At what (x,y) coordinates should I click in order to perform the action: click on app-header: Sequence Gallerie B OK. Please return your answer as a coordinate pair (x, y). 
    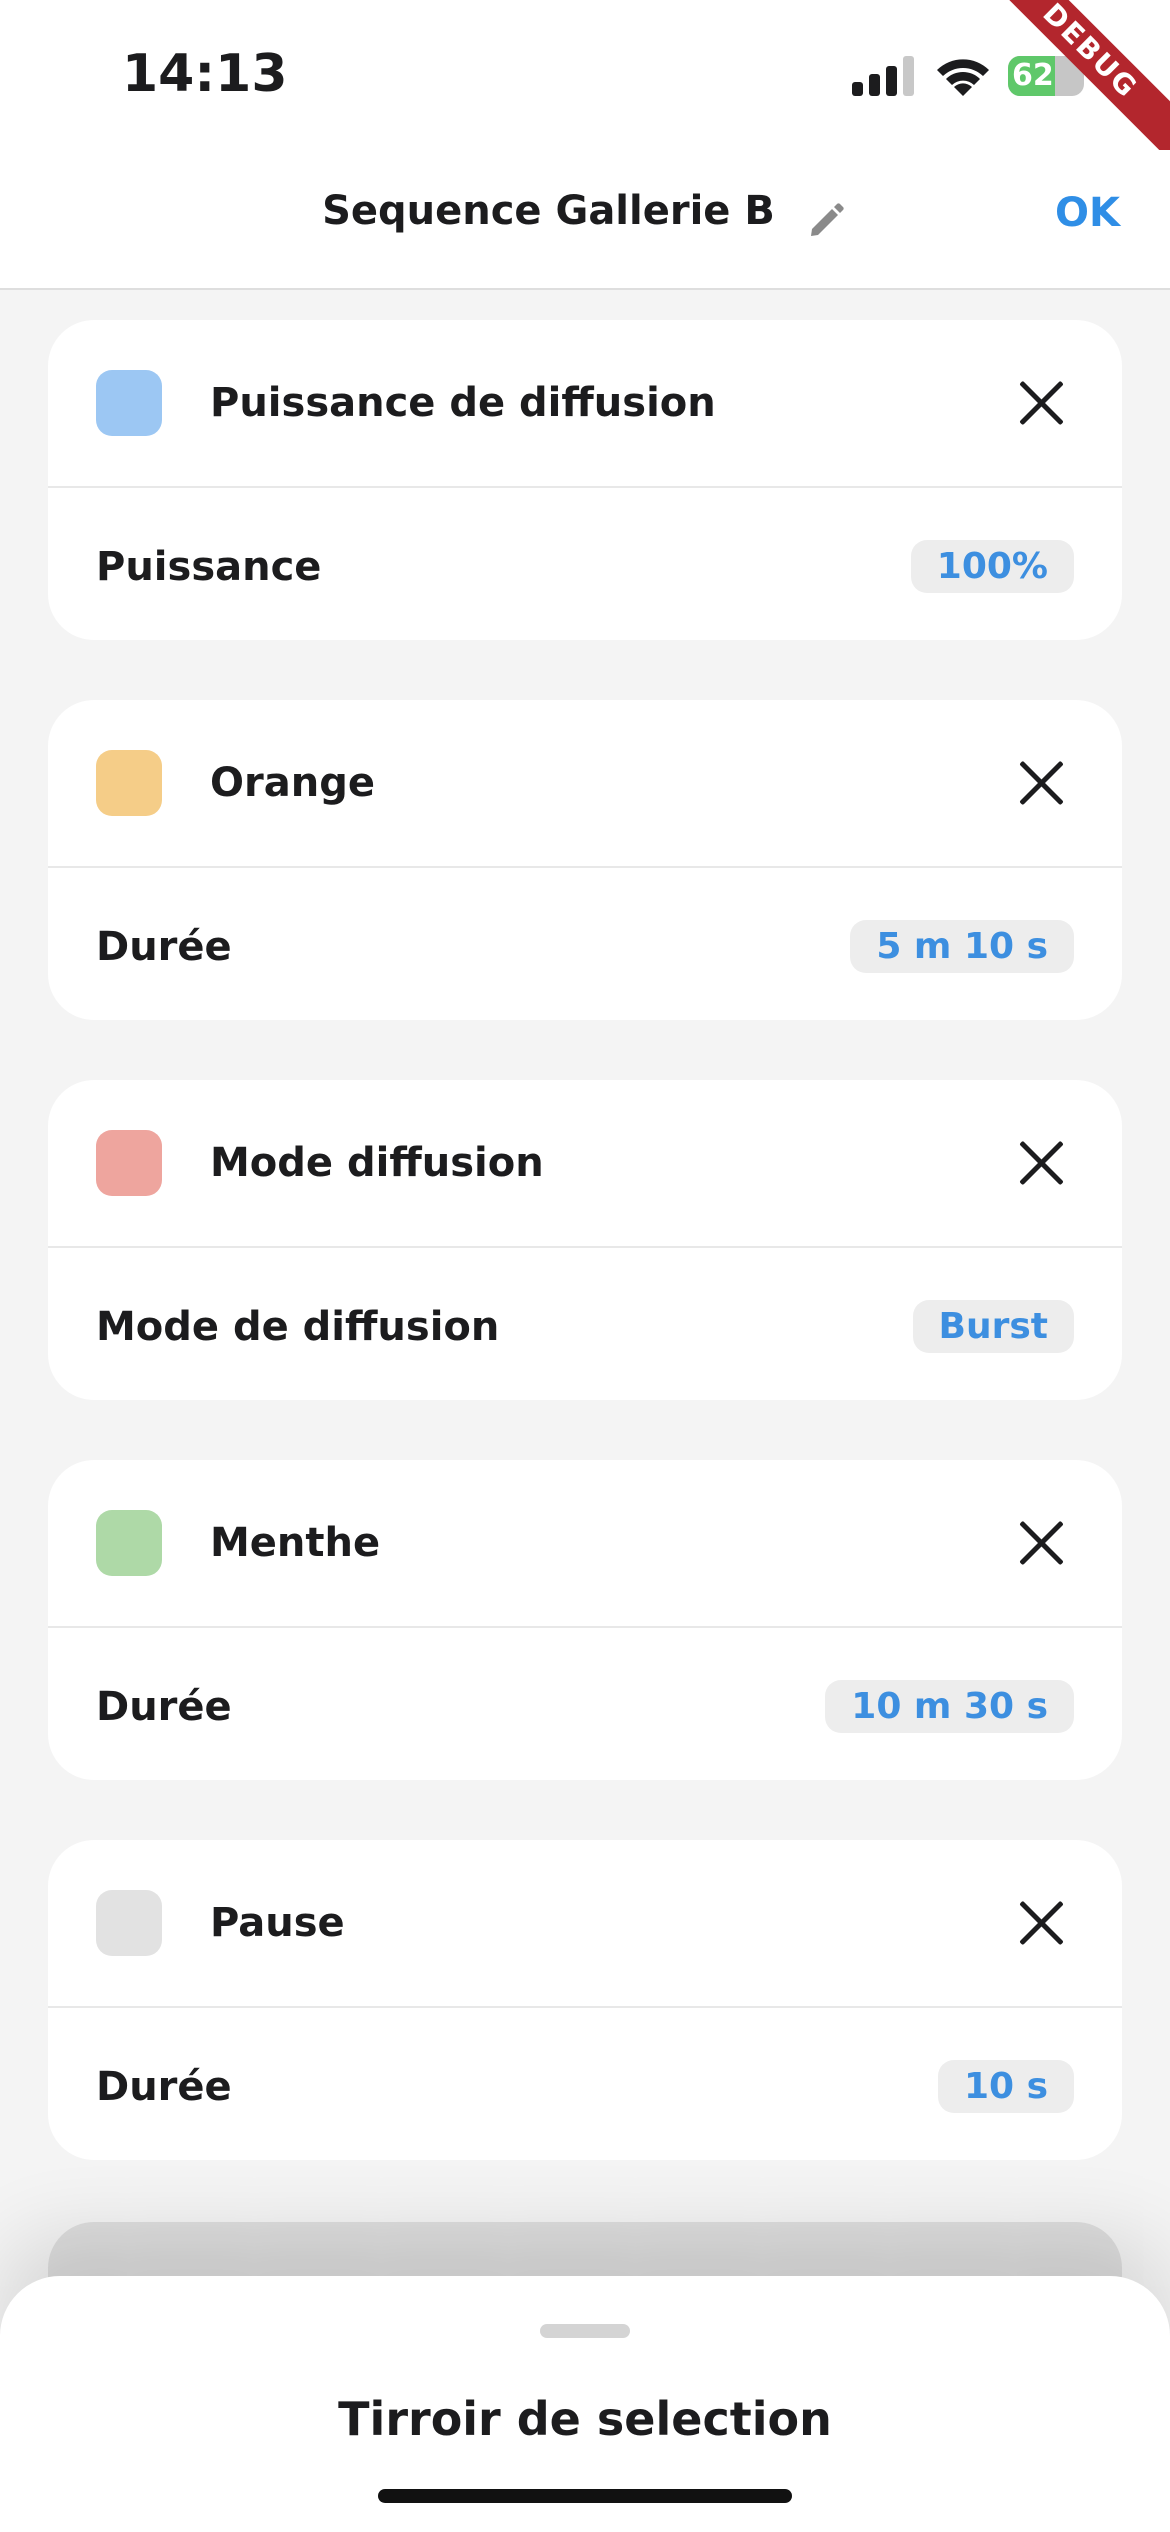
    Looking at the image, I should click on (585, 220).